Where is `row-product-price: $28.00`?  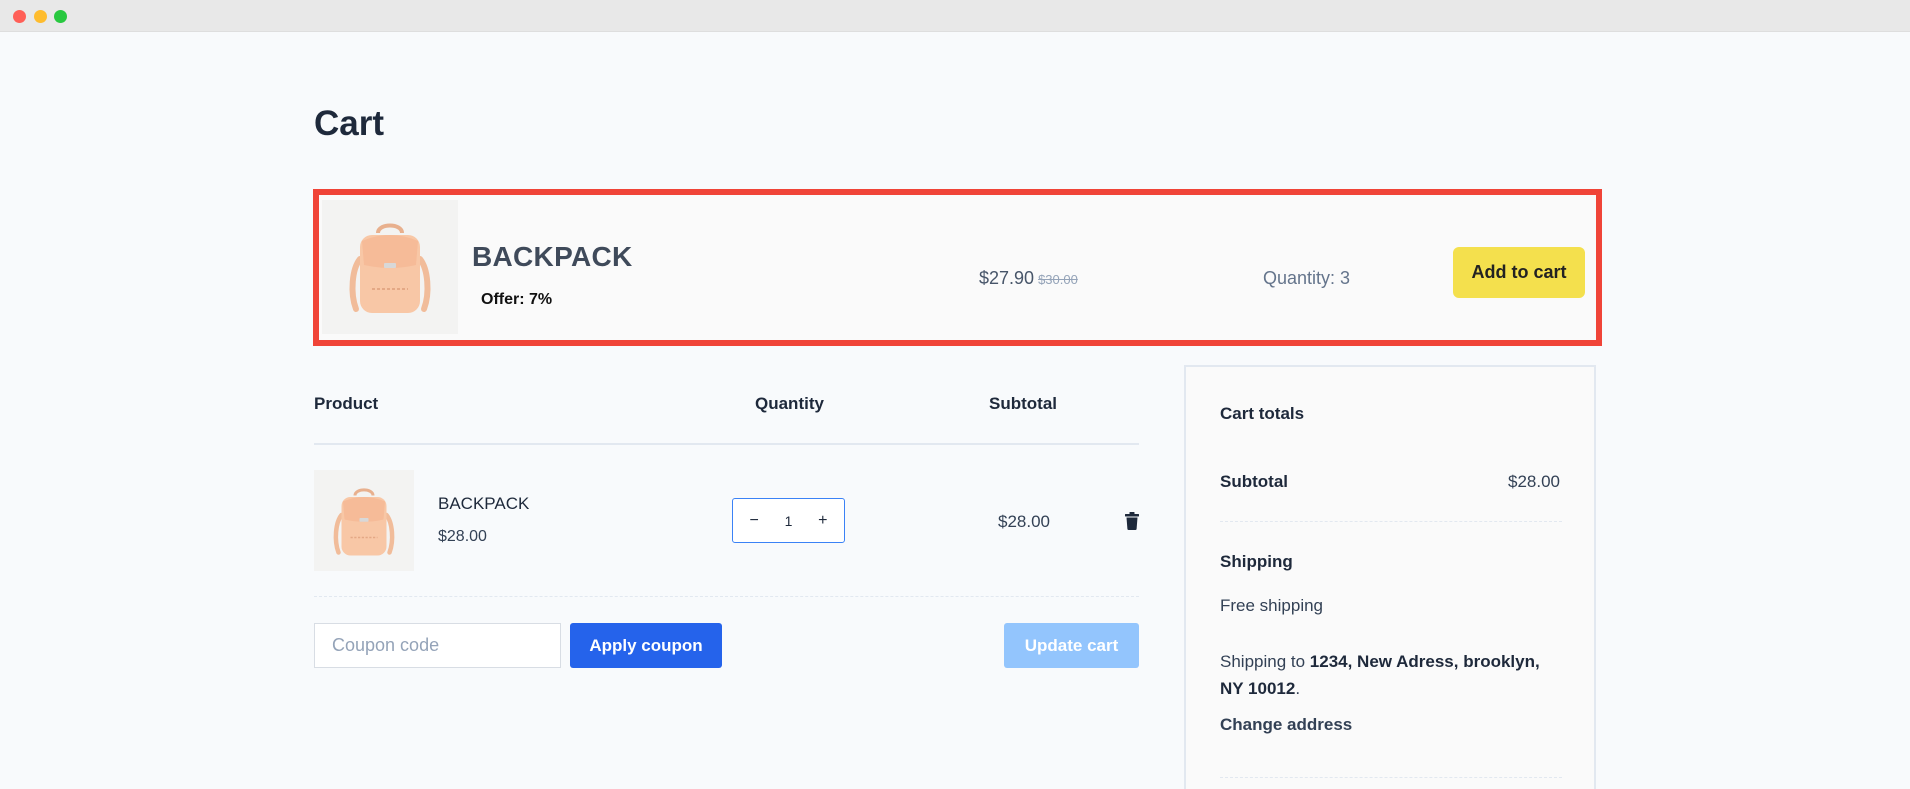 row-product-price: $28.00 is located at coordinates (462, 536).